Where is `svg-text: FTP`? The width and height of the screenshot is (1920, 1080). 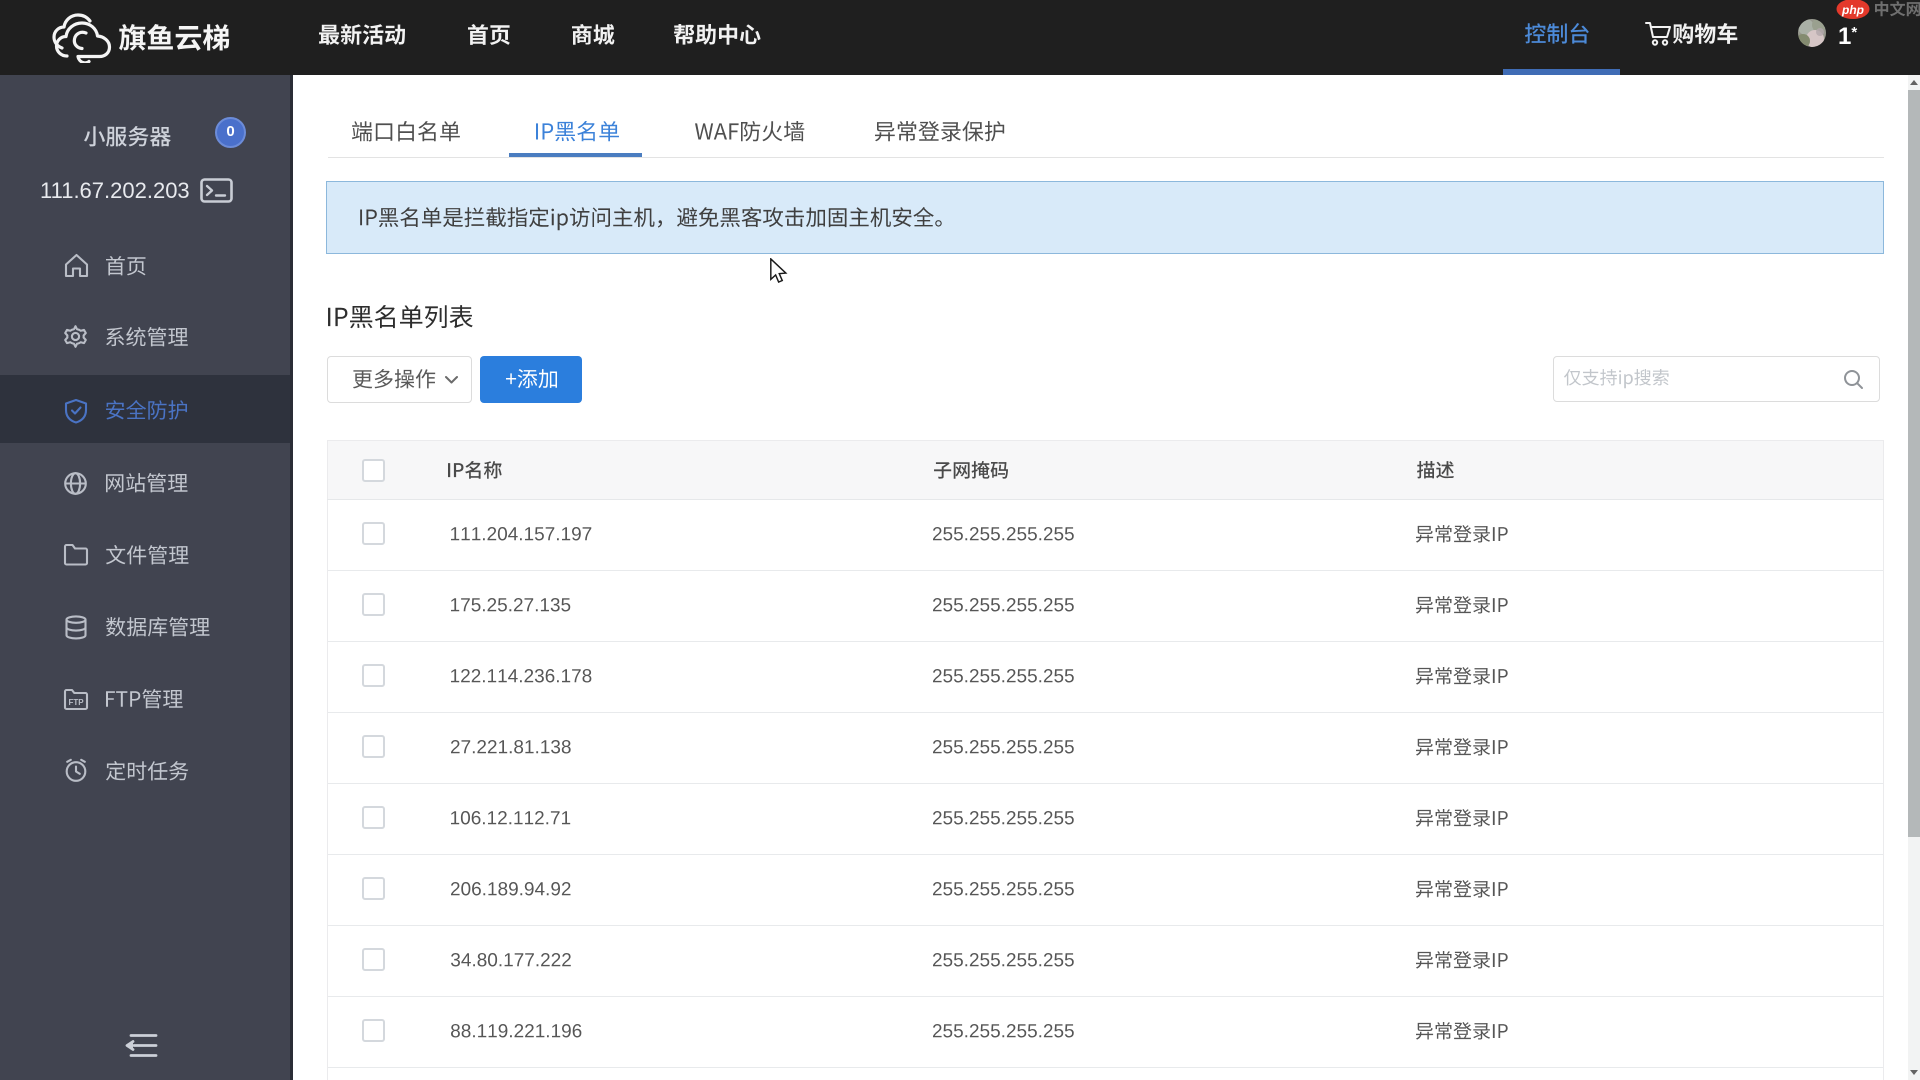 svg-text: FTP is located at coordinates (76, 702).